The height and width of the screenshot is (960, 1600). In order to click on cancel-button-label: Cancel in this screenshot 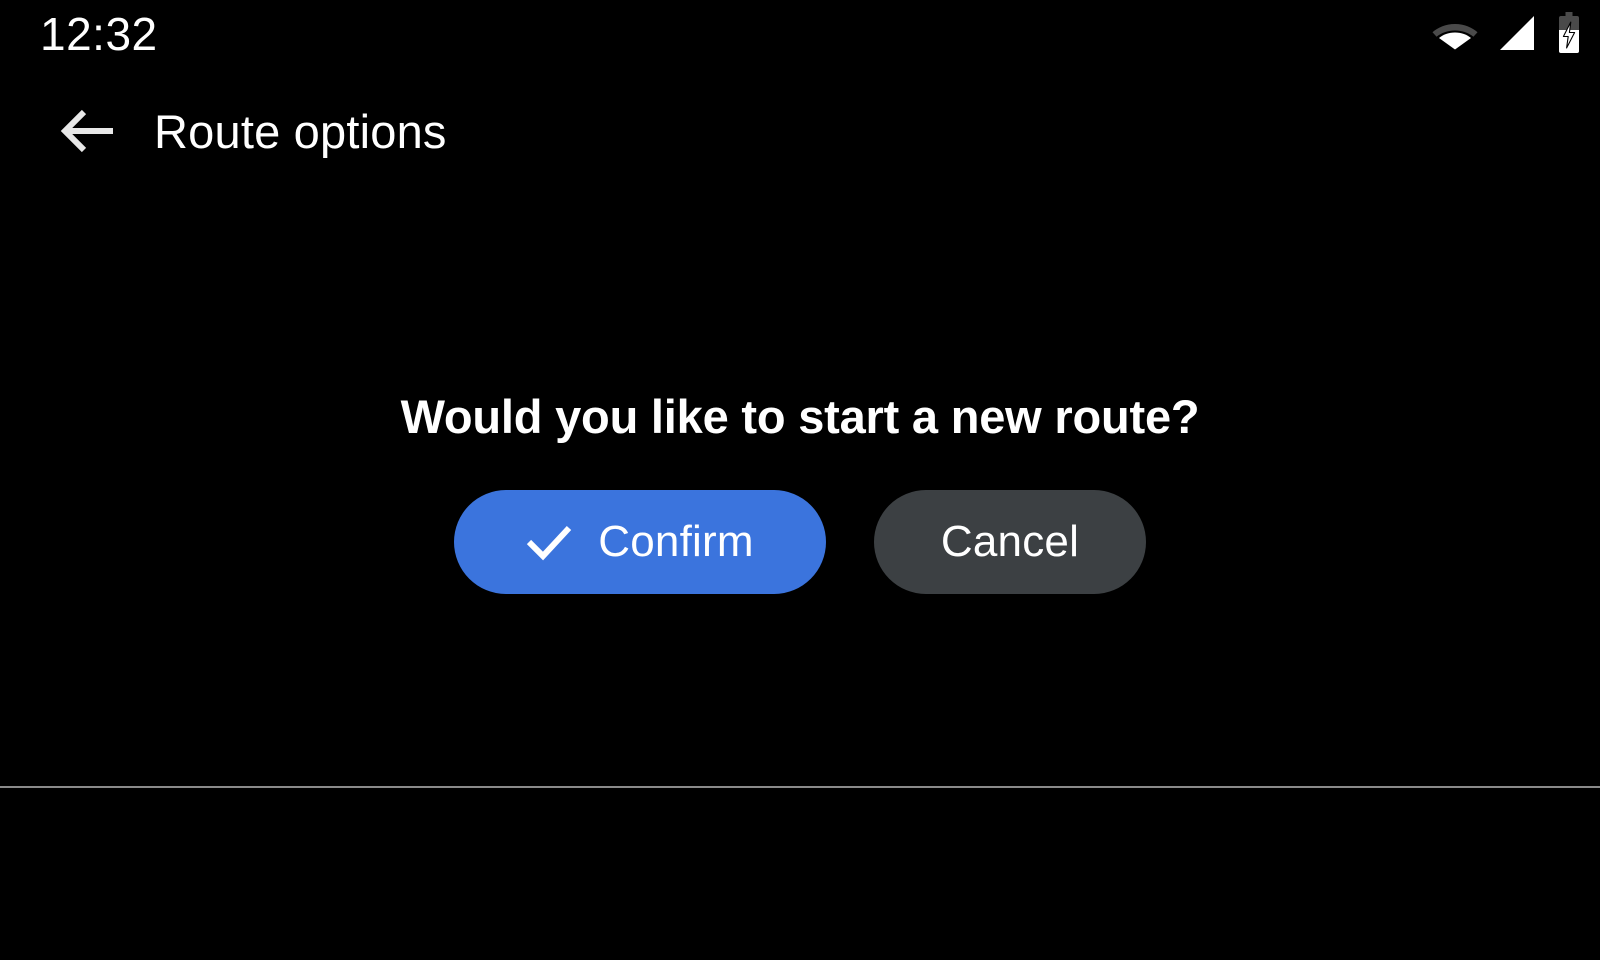, I will do `click(1010, 541)`.